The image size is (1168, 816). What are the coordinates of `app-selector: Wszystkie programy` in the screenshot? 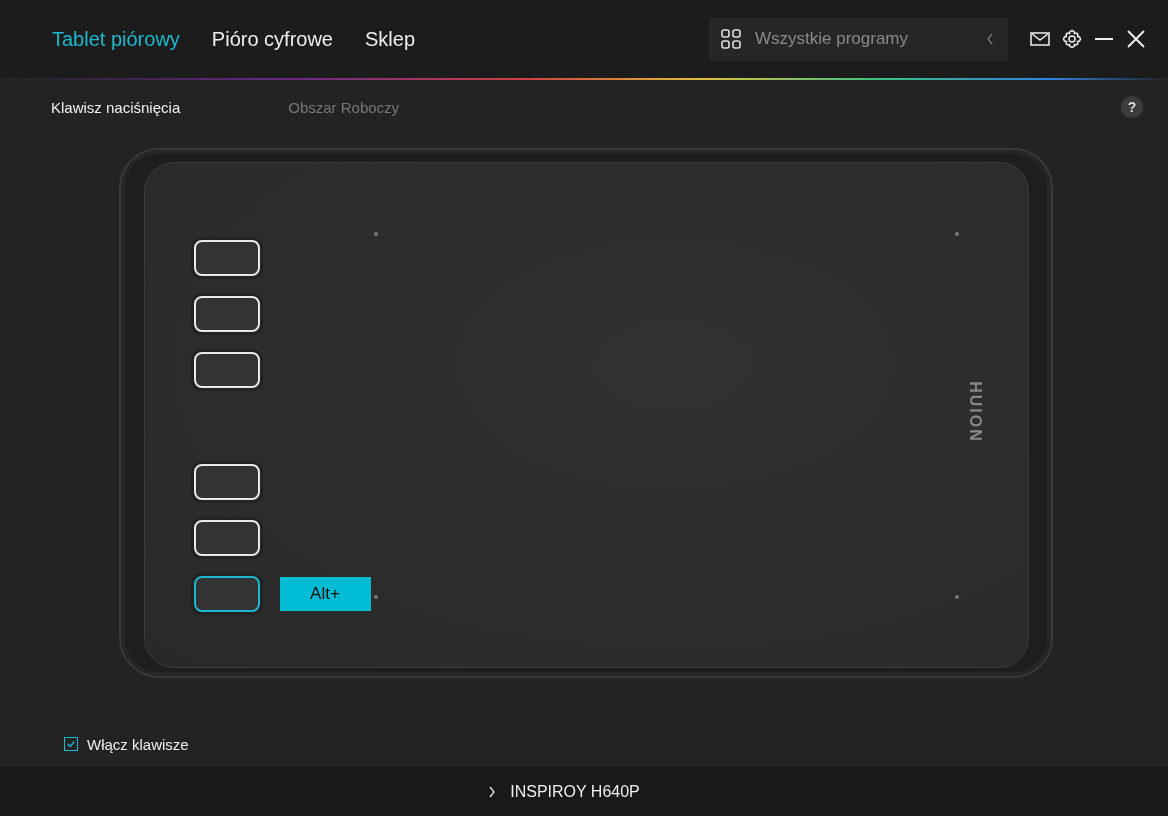 It's located at (858, 39).